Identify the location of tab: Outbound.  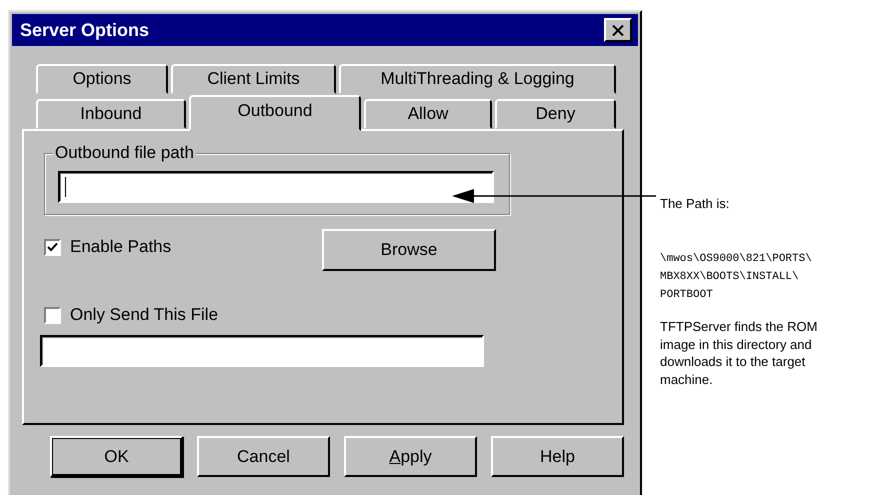
(275, 113).